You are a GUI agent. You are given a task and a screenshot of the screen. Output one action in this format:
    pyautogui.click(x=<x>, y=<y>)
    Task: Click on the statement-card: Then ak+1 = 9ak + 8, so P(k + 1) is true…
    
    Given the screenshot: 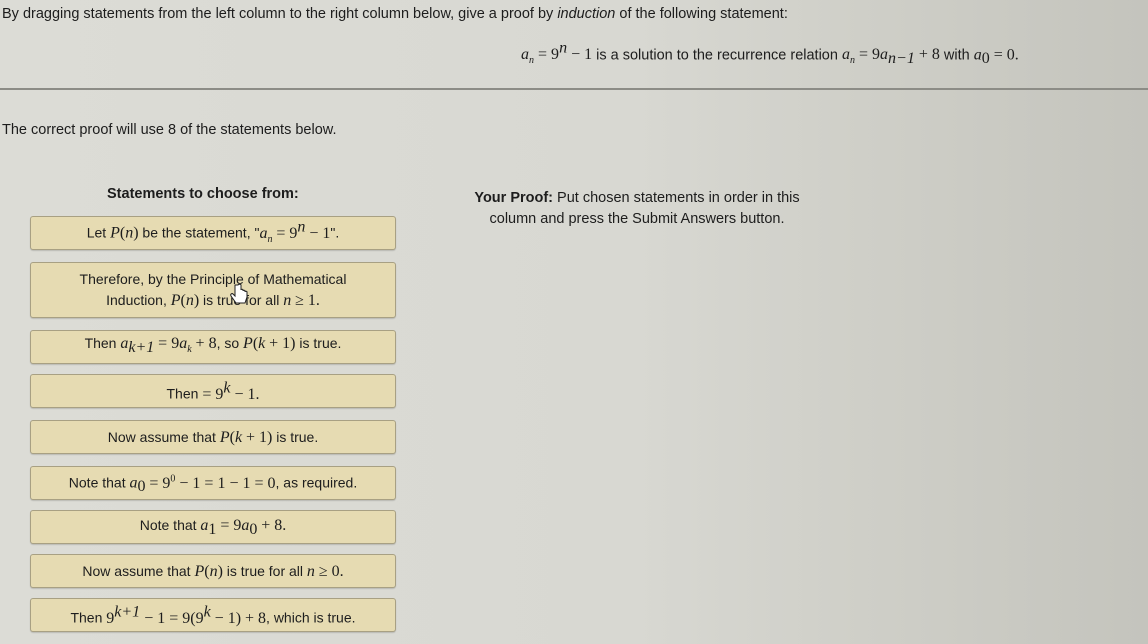 What is the action you would take?
    pyautogui.click(x=213, y=347)
    